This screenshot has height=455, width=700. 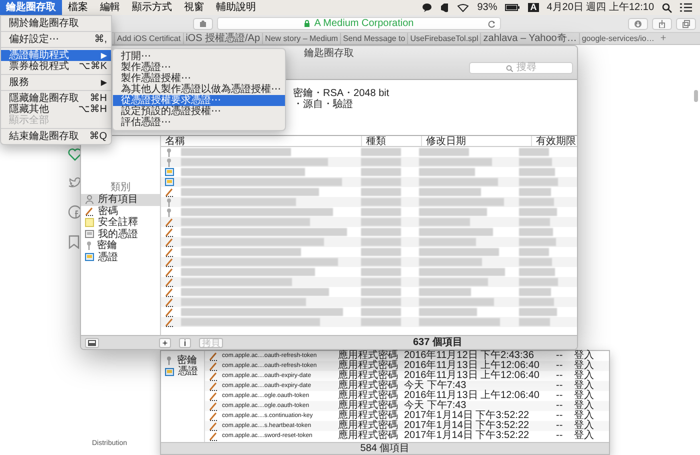 What do you see at coordinates (56, 39) in the screenshot?
I see `menu-item: 偏好設定⋯ ⌘,` at bounding box center [56, 39].